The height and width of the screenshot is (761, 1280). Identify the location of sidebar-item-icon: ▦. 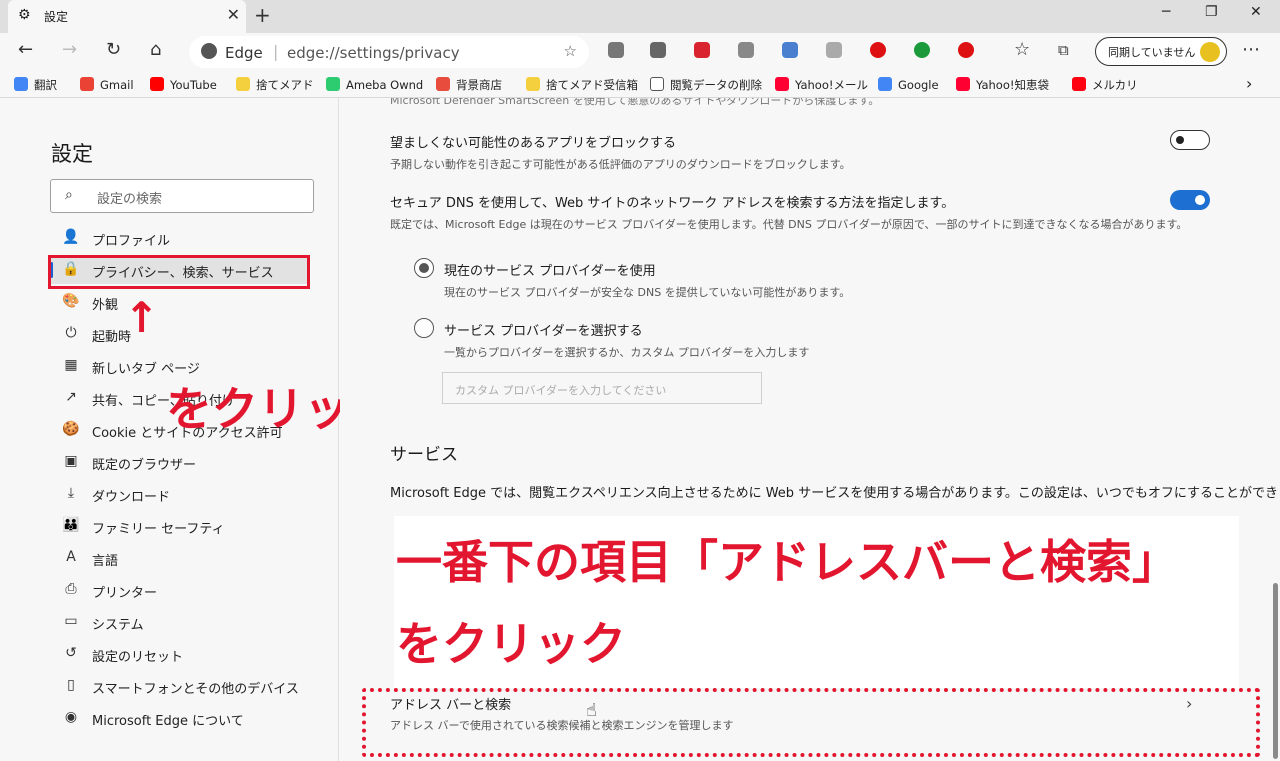
(71, 365).